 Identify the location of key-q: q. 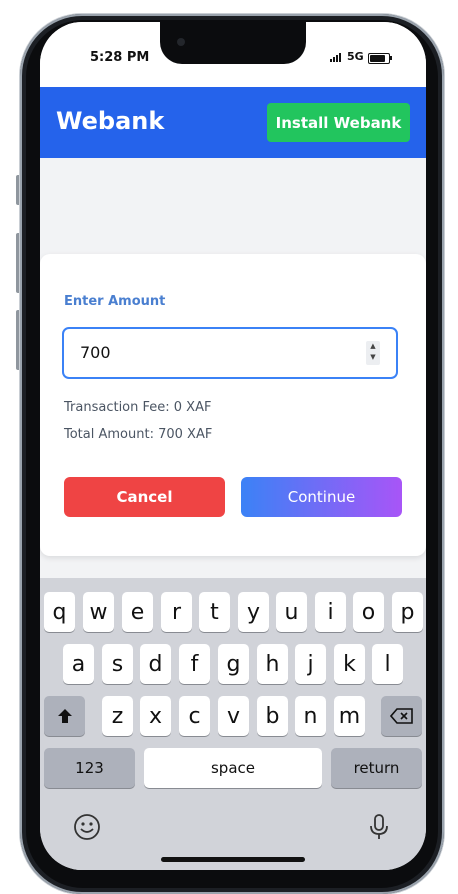
(59, 612).